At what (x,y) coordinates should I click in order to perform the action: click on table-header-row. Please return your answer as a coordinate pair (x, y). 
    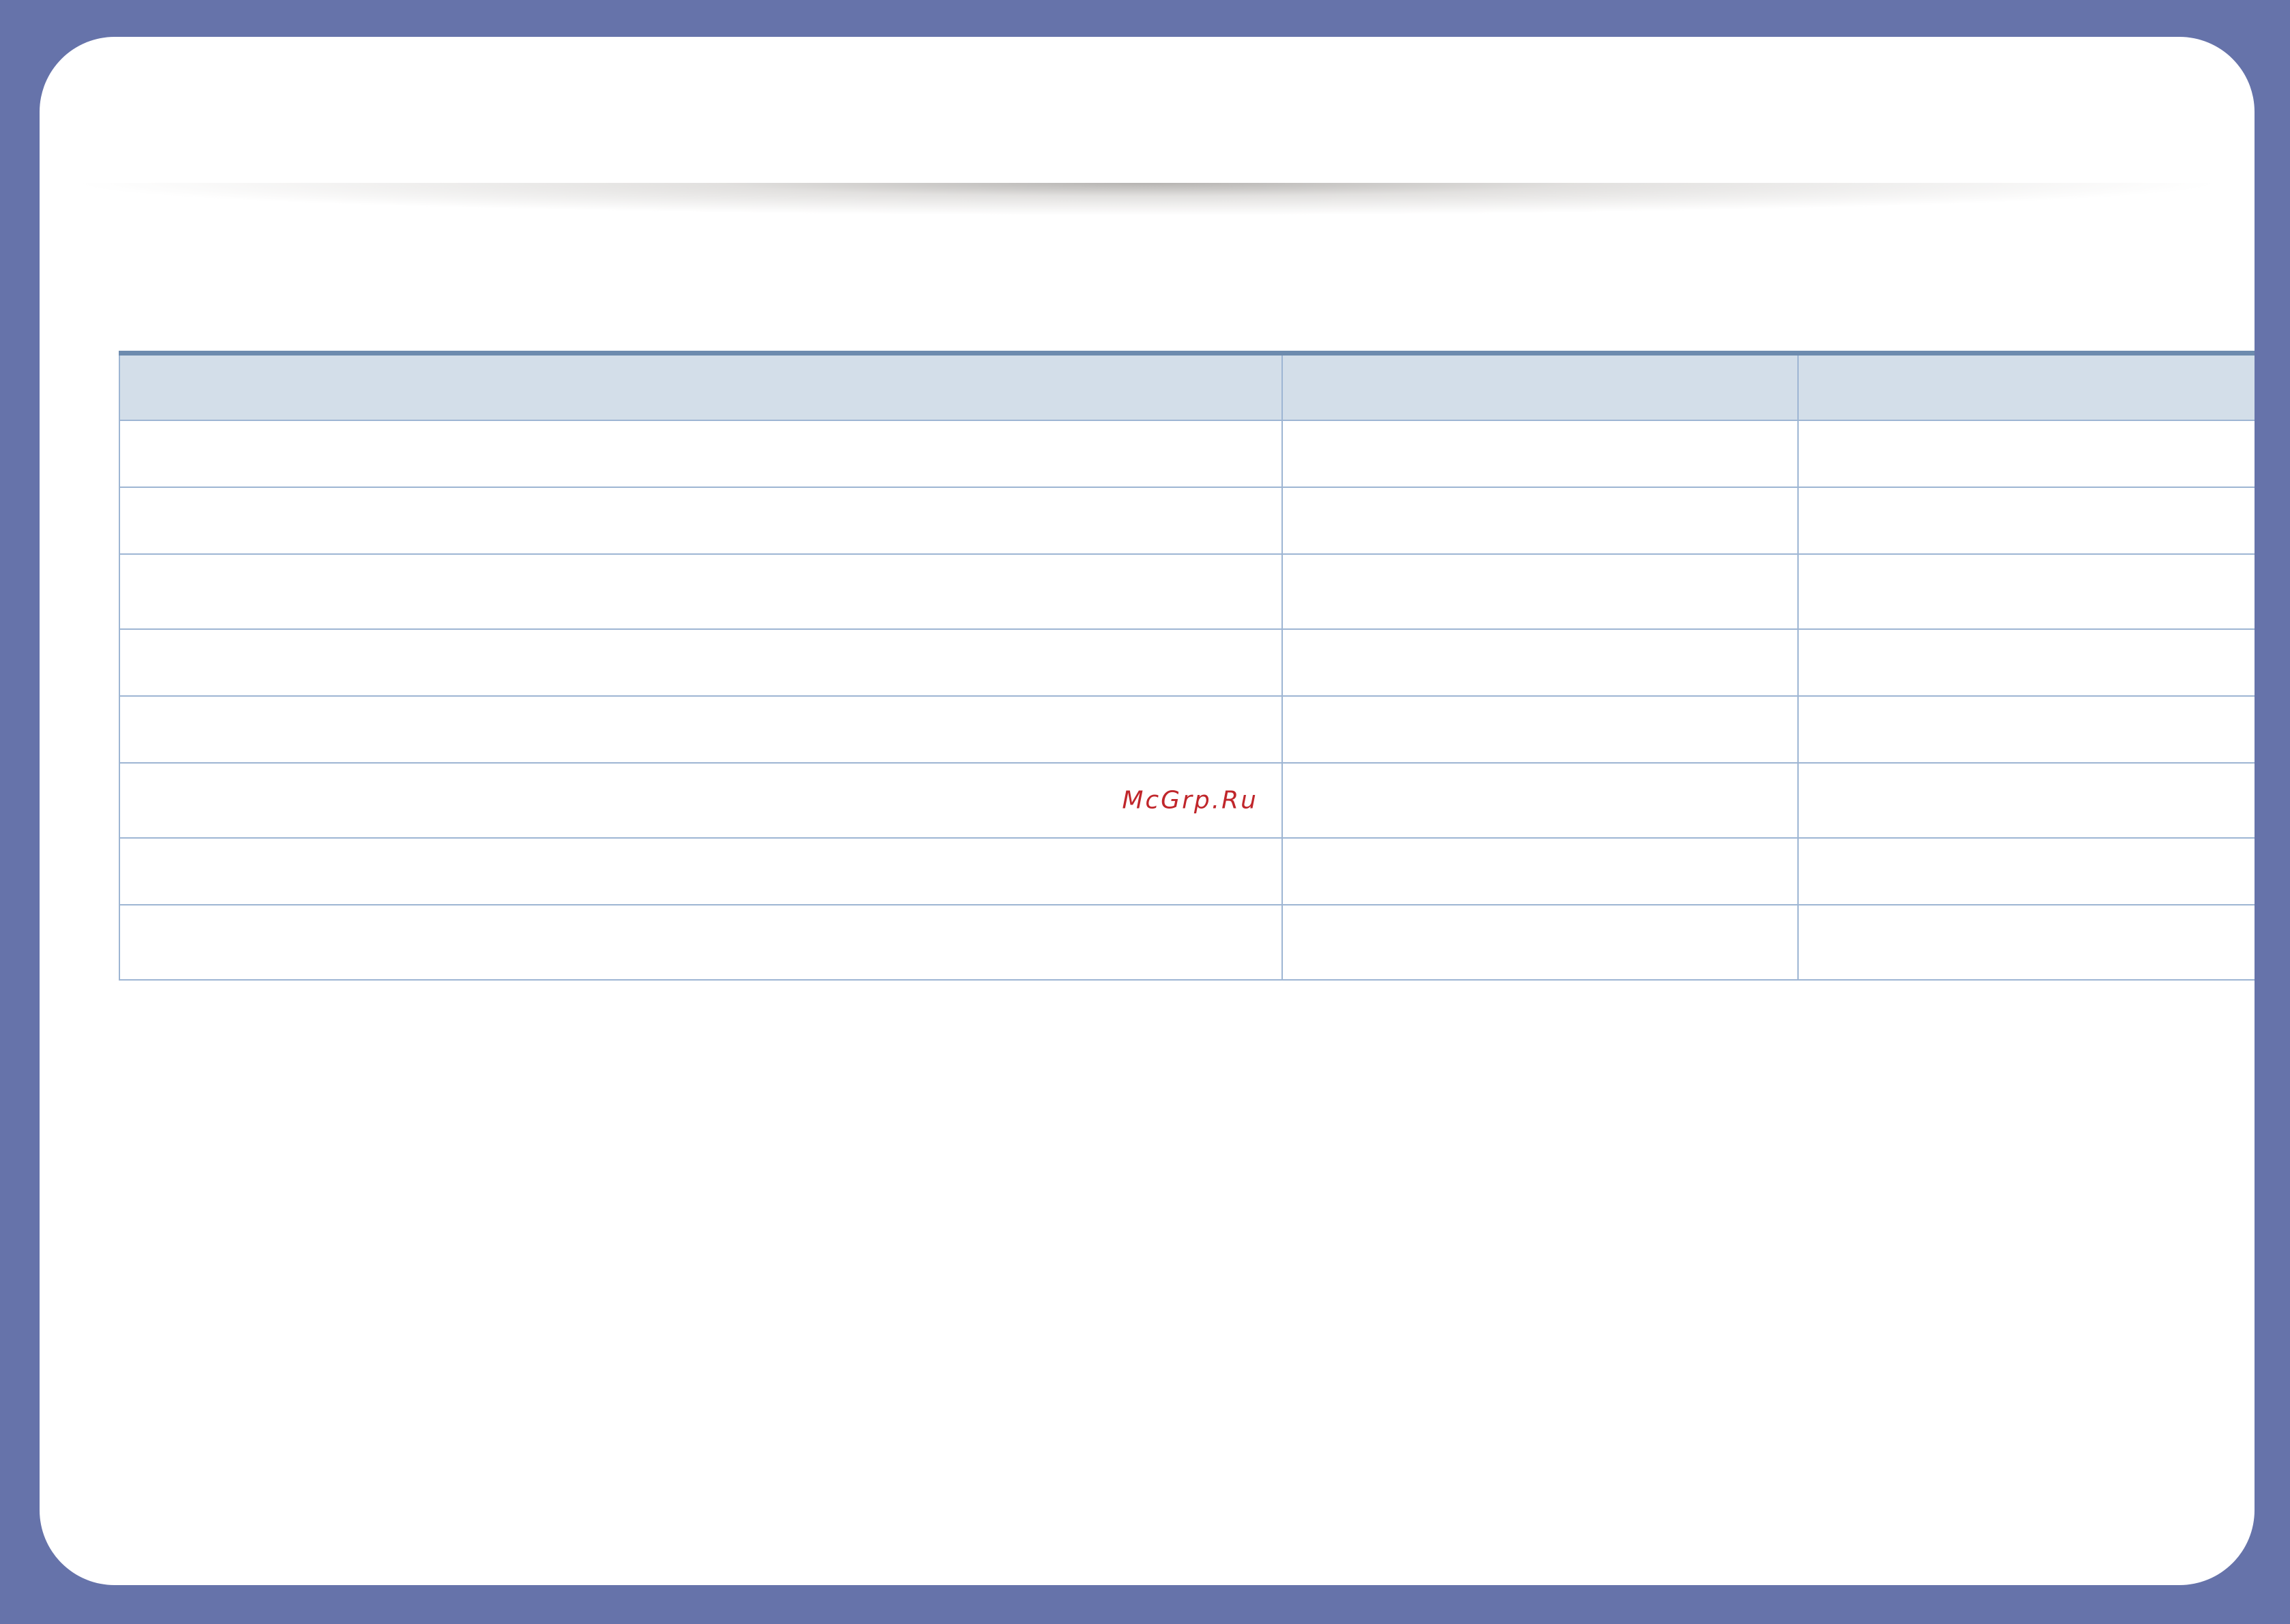
    Looking at the image, I should click on (1187, 386).